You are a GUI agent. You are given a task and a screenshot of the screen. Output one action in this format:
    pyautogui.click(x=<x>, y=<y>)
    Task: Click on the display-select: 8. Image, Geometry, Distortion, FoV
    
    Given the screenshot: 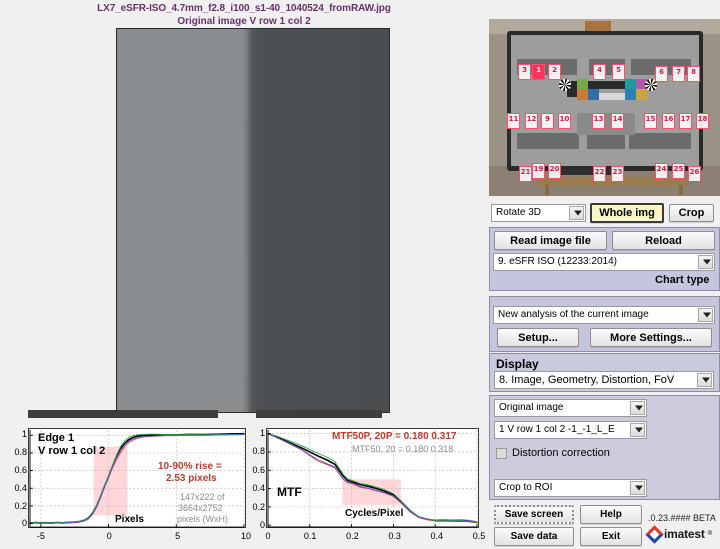 What is the action you would take?
    pyautogui.click(x=604, y=380)
    